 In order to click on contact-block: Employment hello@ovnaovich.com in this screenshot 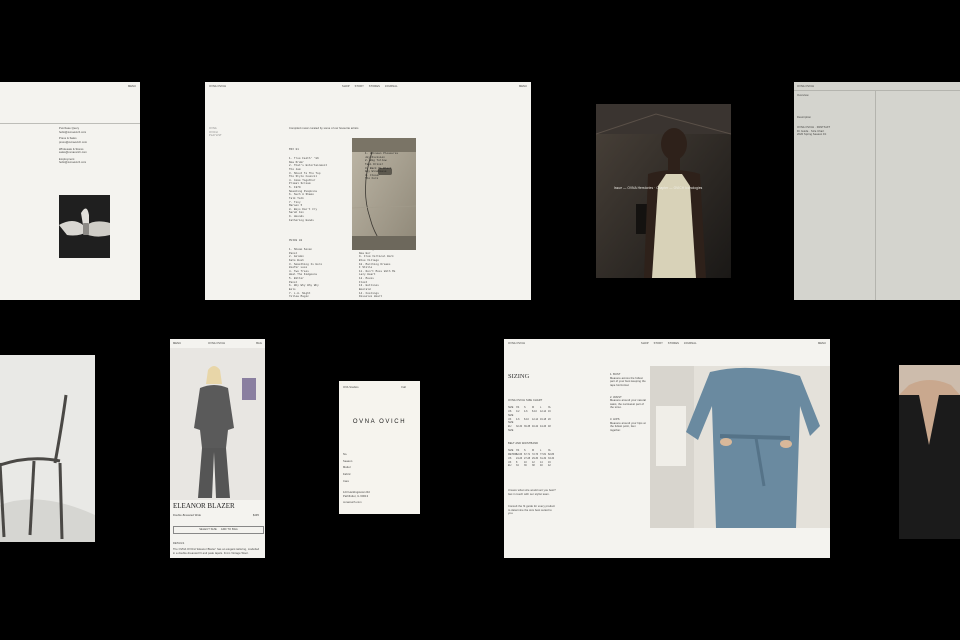, I will do `click(94, 161)`.